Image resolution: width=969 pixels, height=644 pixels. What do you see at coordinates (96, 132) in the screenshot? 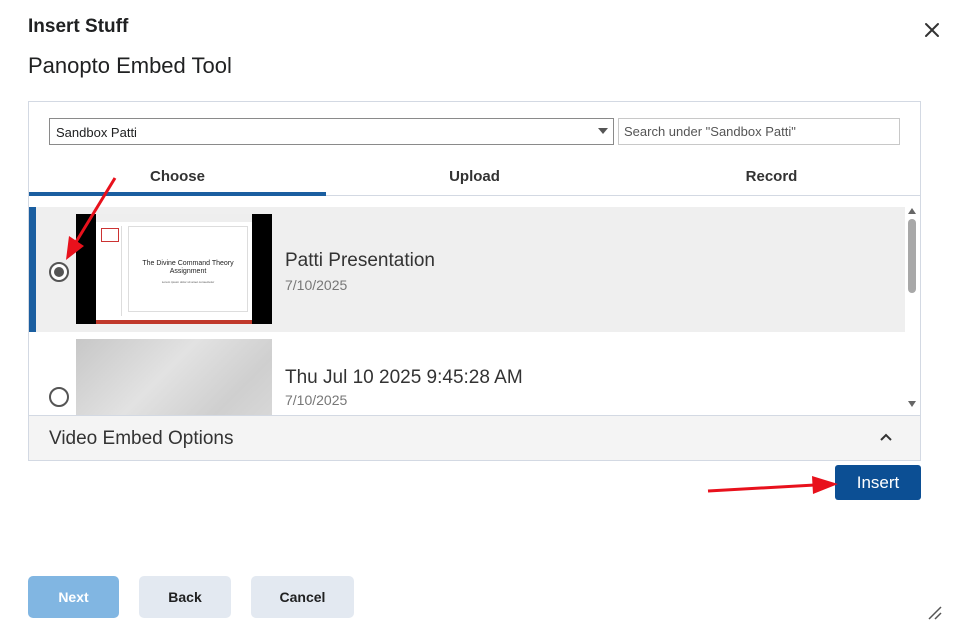
I see `folder-dropdown-value: Sandbox Patti` at bounding box center [96, 132].